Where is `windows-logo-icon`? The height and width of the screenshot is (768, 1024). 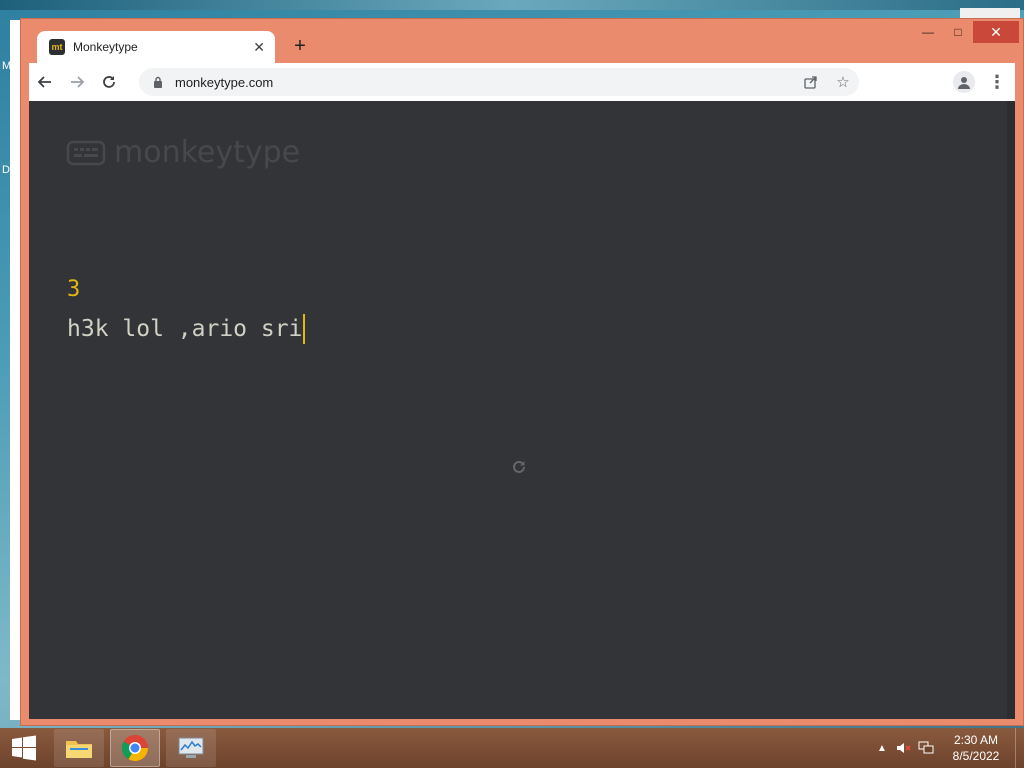
windows-logo-icon is located at coordinates (24, 748).